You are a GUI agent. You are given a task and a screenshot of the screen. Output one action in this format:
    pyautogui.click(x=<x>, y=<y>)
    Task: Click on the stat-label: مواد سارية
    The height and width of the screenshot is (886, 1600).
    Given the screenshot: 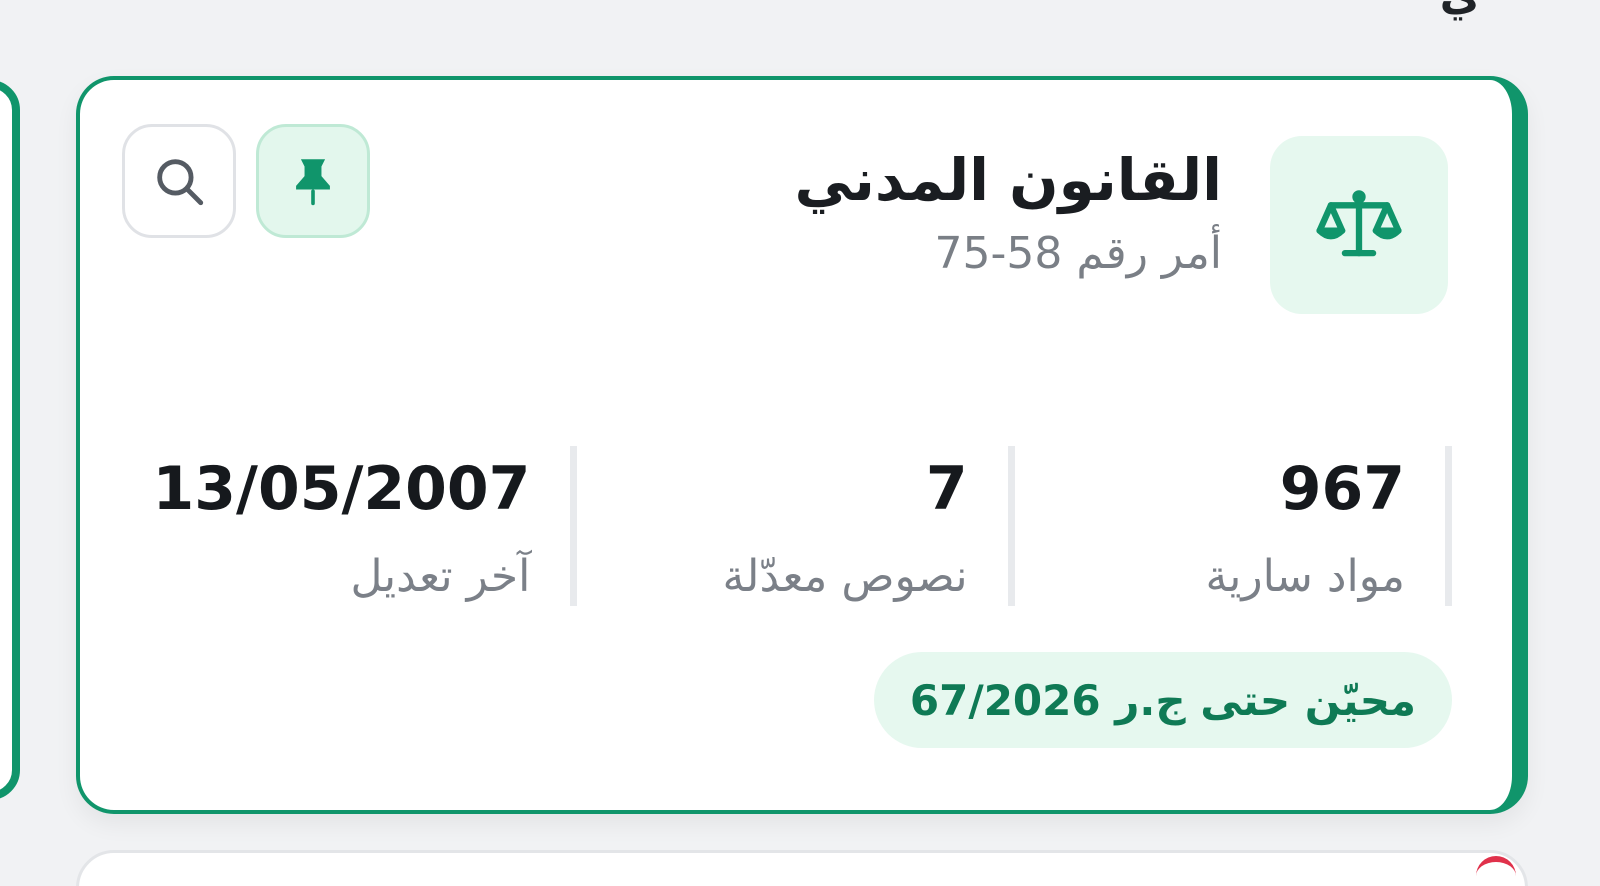 What is the action you would take?
    pyautogui.click(x=1305, y=577)
    